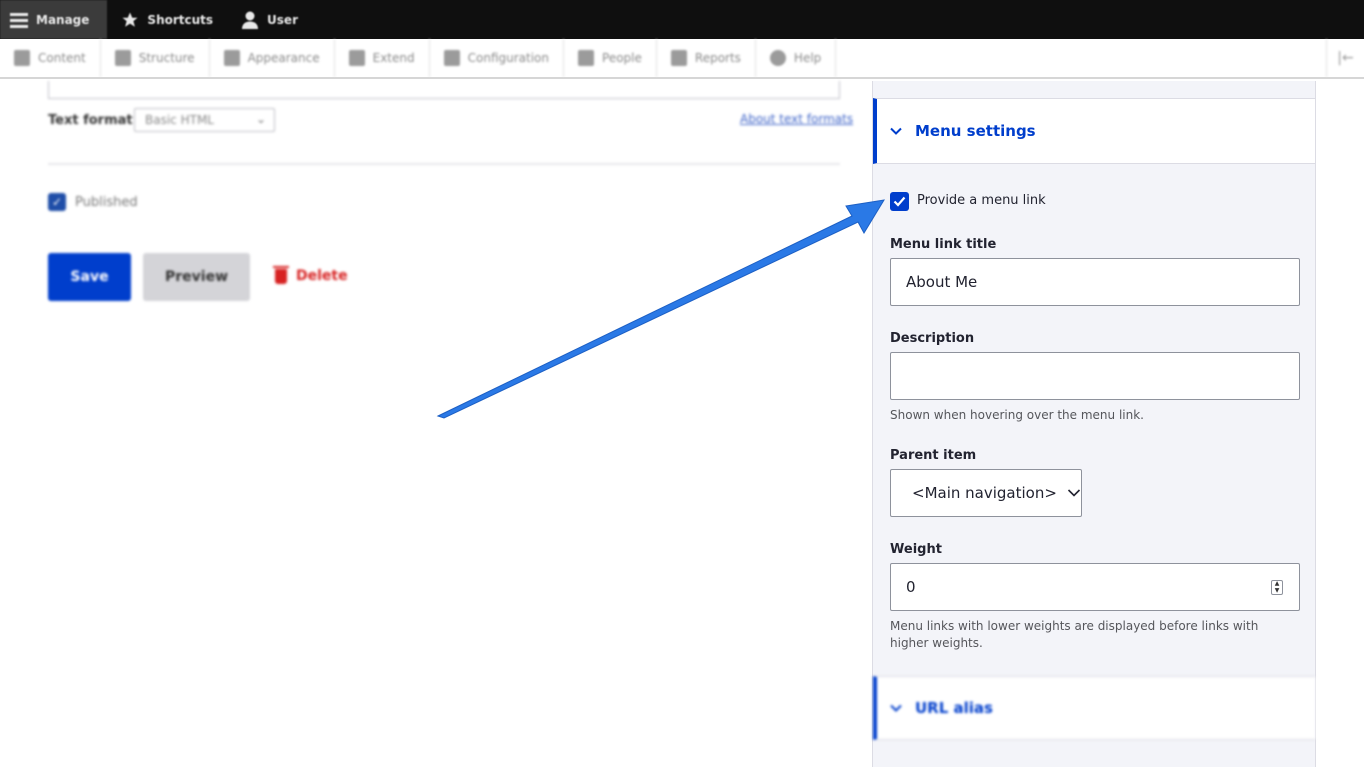 This screenshot has width=1364, height=767. Describe the element at coordinates (89, 277) in the screenshot. I see `save-button: Save` at that location.